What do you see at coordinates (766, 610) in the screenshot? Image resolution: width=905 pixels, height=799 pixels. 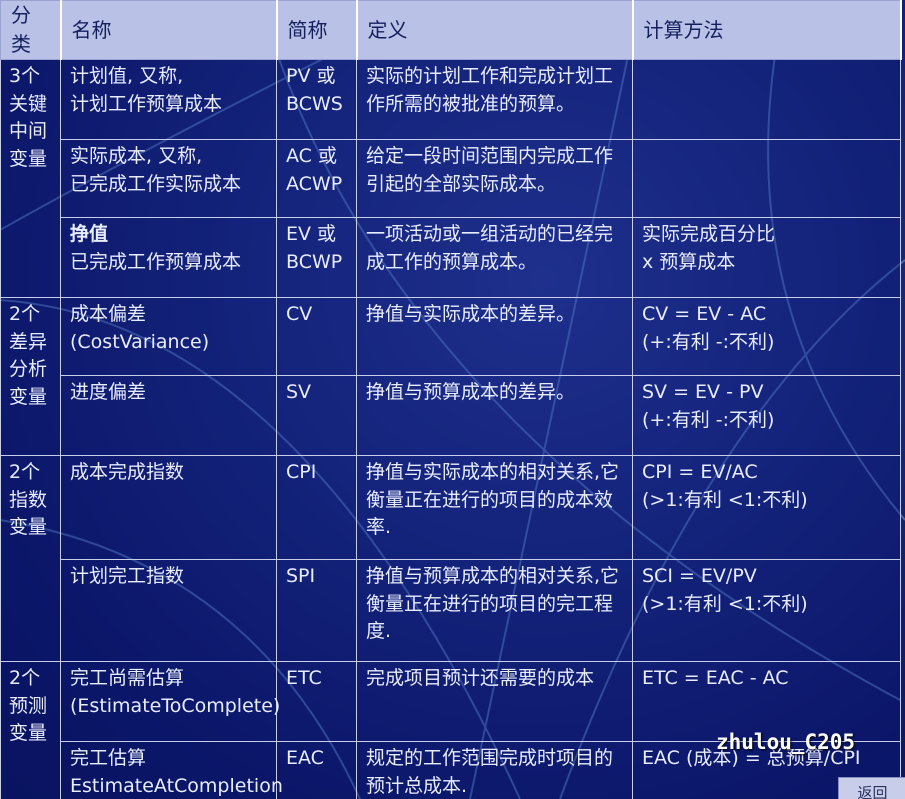 I see `method-cell: SCI = EV/PV (>1:有利 <1:不利)` at bounding box center [766, 610].